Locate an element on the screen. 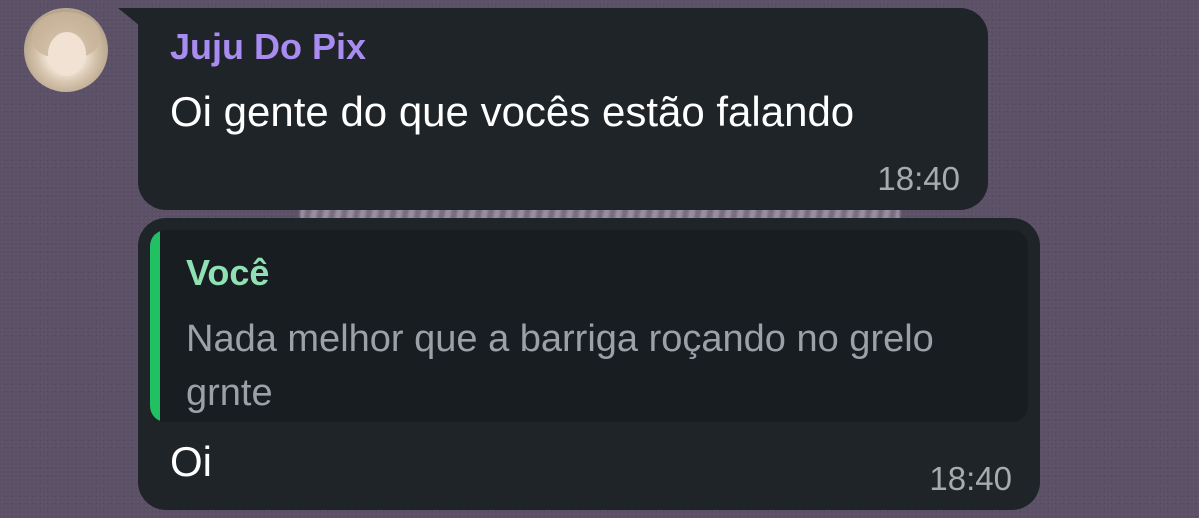  sender-avatar is located at coordinates (66, 50).